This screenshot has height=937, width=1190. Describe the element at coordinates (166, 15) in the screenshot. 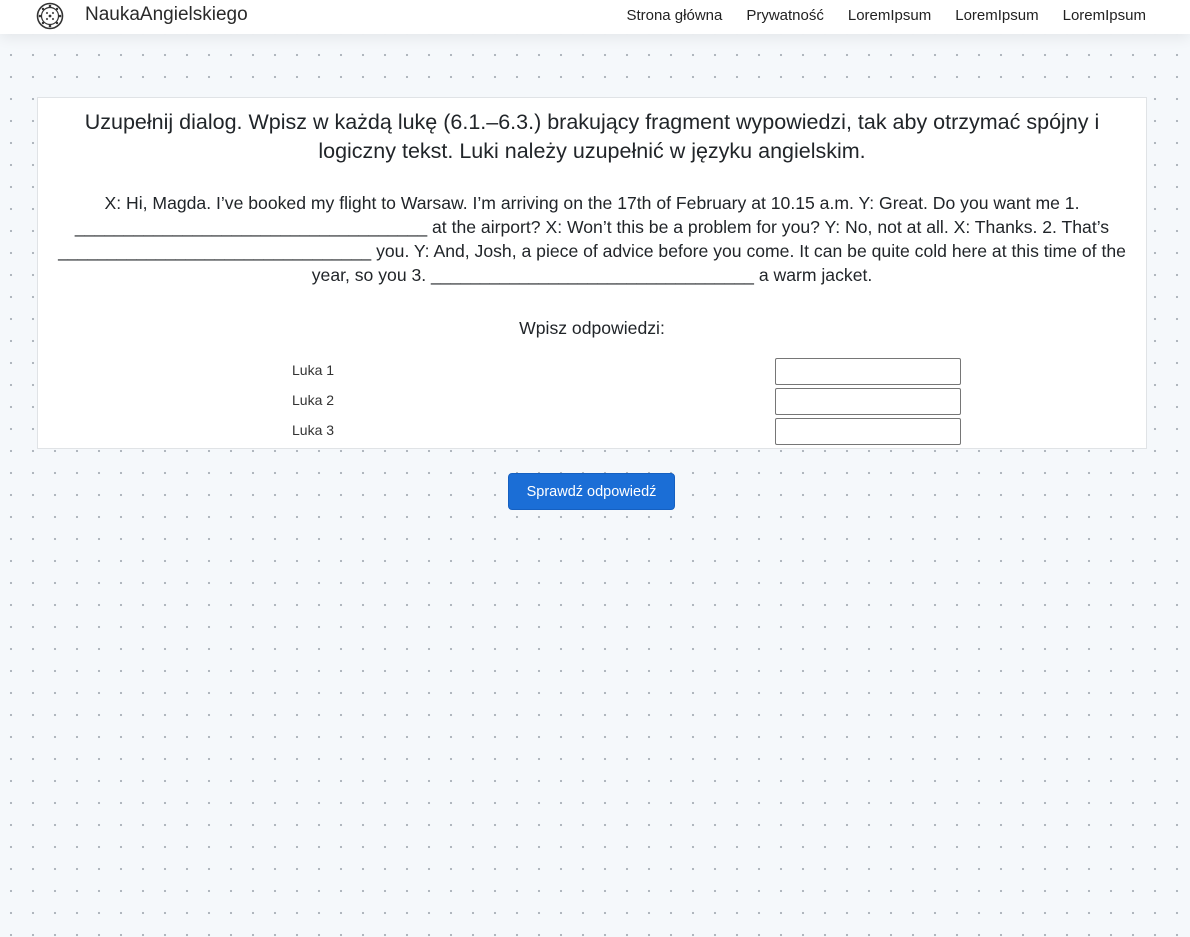

I see `brand-name: NaukaAngielskiego` at that location.